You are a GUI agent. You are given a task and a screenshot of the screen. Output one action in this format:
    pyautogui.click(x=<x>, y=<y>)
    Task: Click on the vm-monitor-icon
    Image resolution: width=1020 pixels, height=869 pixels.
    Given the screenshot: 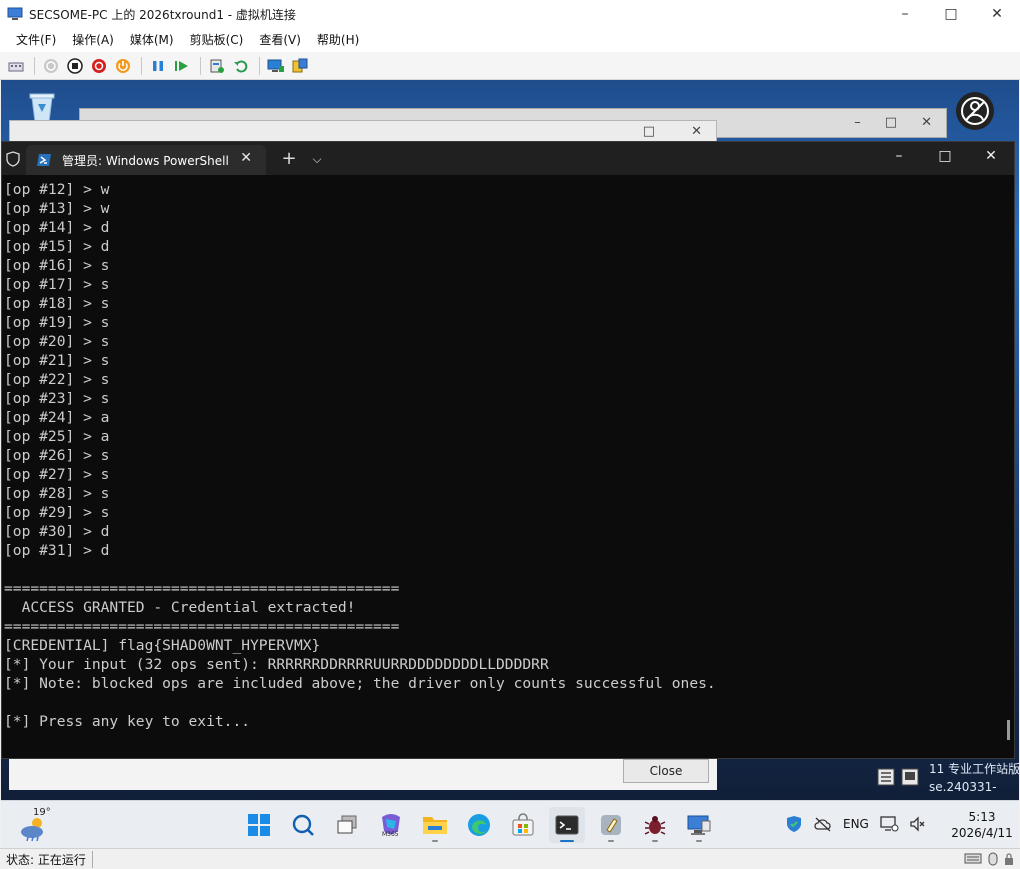 What is the action you would take?
    pyautogui.click(x=699, y=825)
    